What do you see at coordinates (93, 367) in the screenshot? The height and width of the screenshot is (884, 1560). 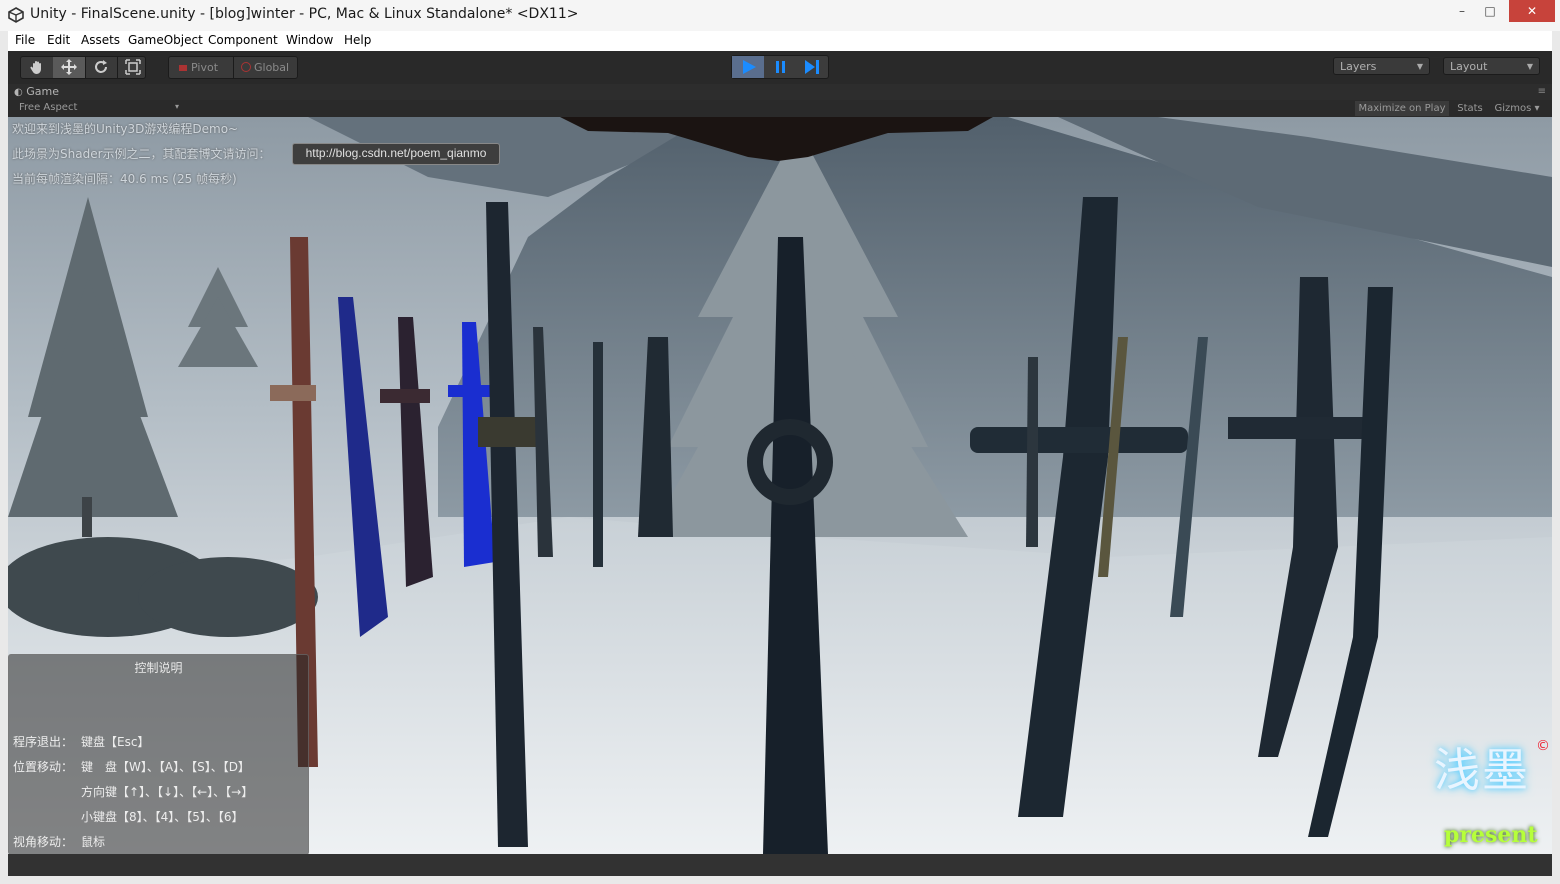 I see `pine-tree-left` at bounding box center [93, 367].